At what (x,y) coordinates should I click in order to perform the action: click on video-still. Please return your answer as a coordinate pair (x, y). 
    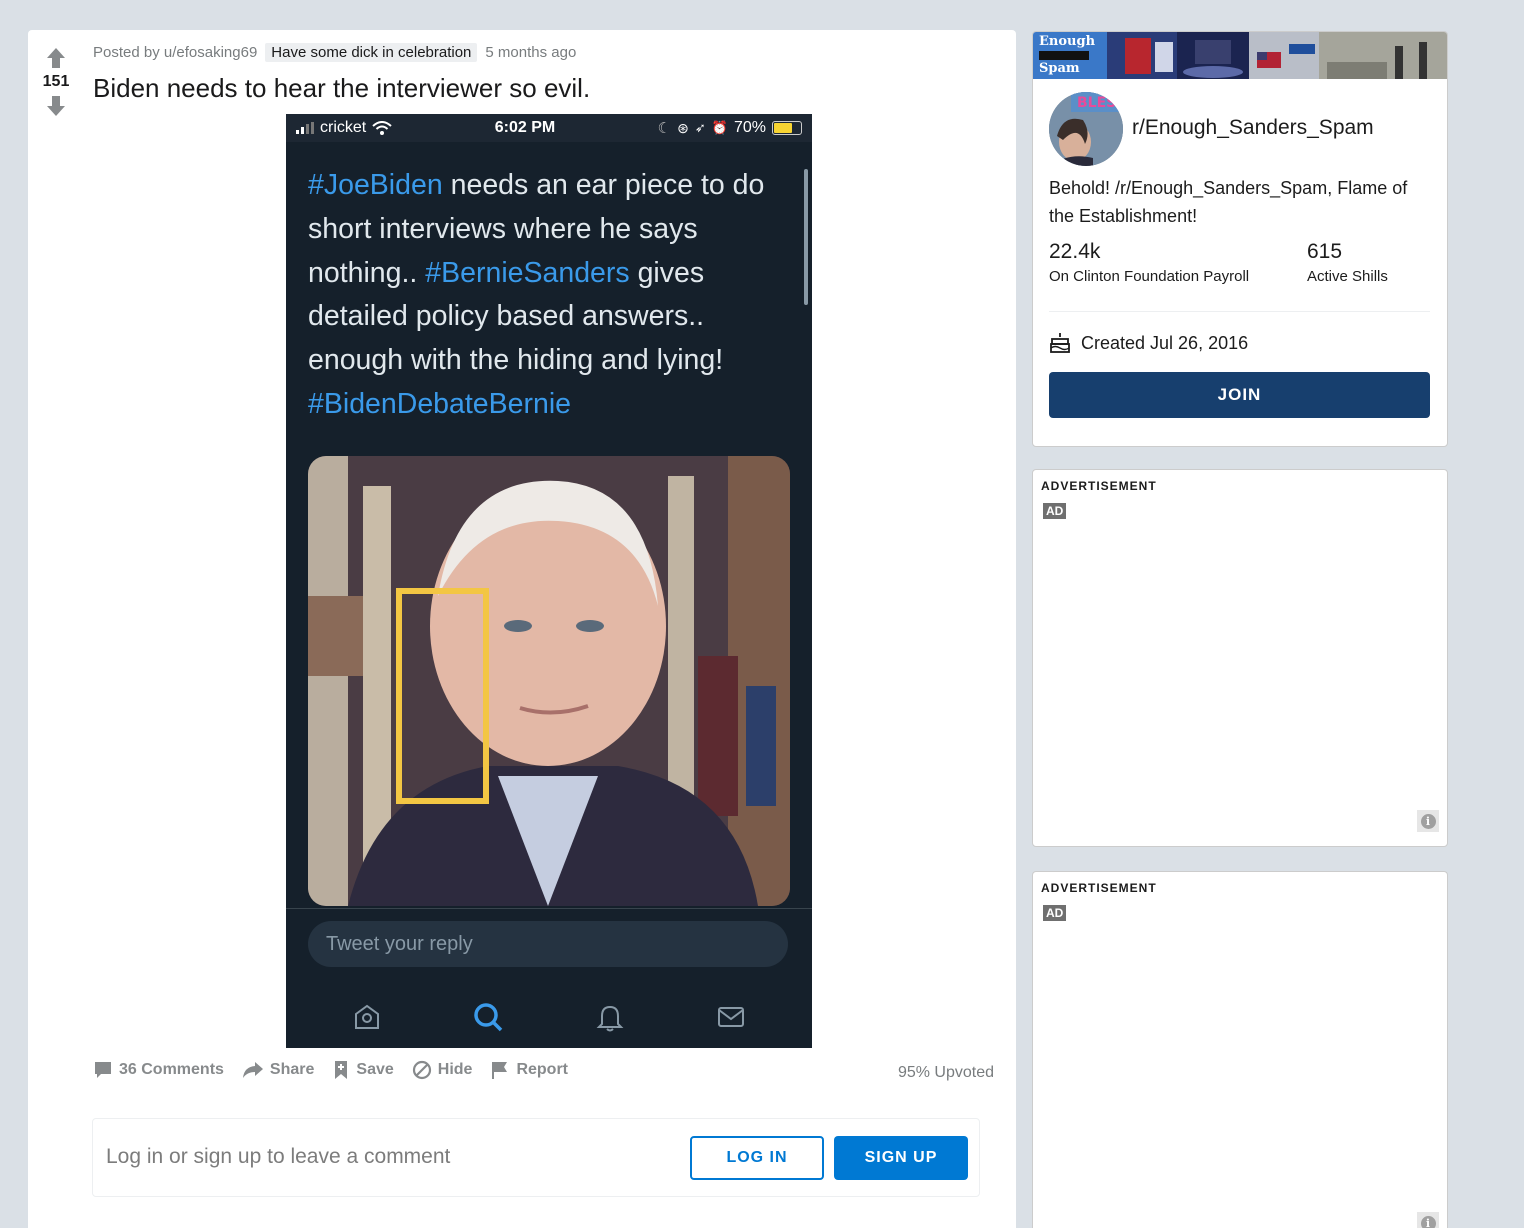
    Looking at the image, I should click on (549, 681).